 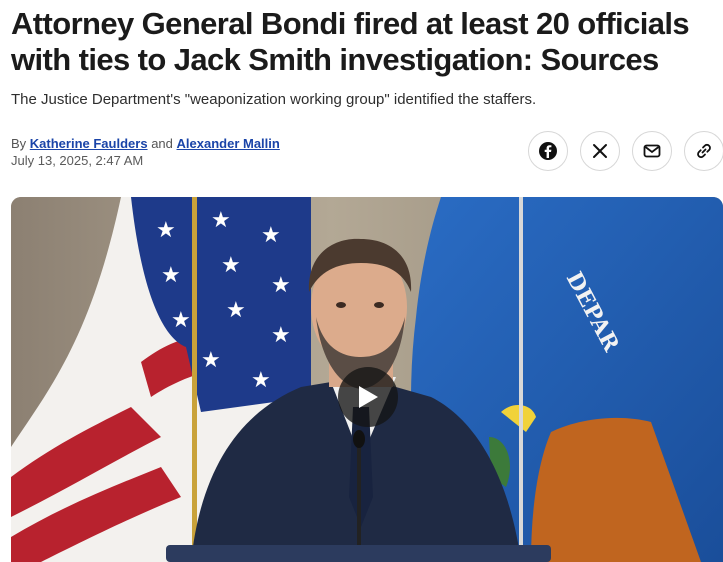 I want to click on link-icon, so click(x=704, y=151).